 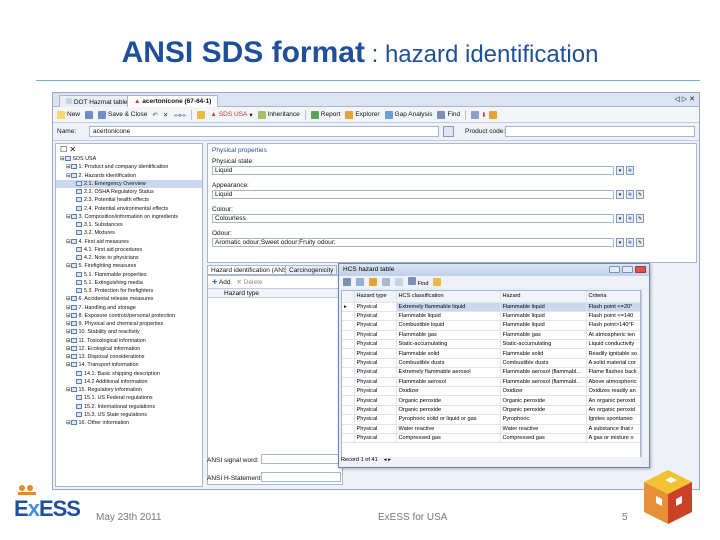 I want to click on close-button, so click(x=640, y=269).